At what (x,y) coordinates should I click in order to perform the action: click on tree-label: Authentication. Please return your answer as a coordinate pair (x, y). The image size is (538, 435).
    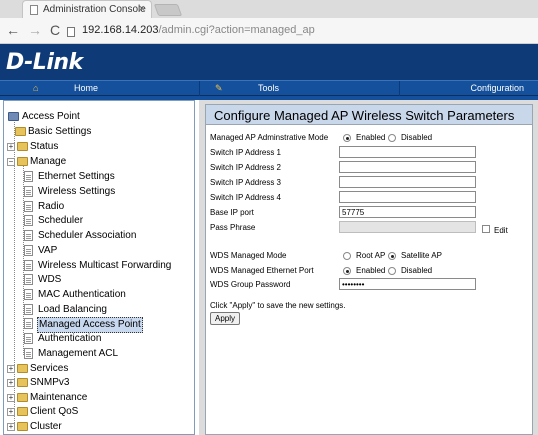
    Looking at the image, I should click on (70, 338).